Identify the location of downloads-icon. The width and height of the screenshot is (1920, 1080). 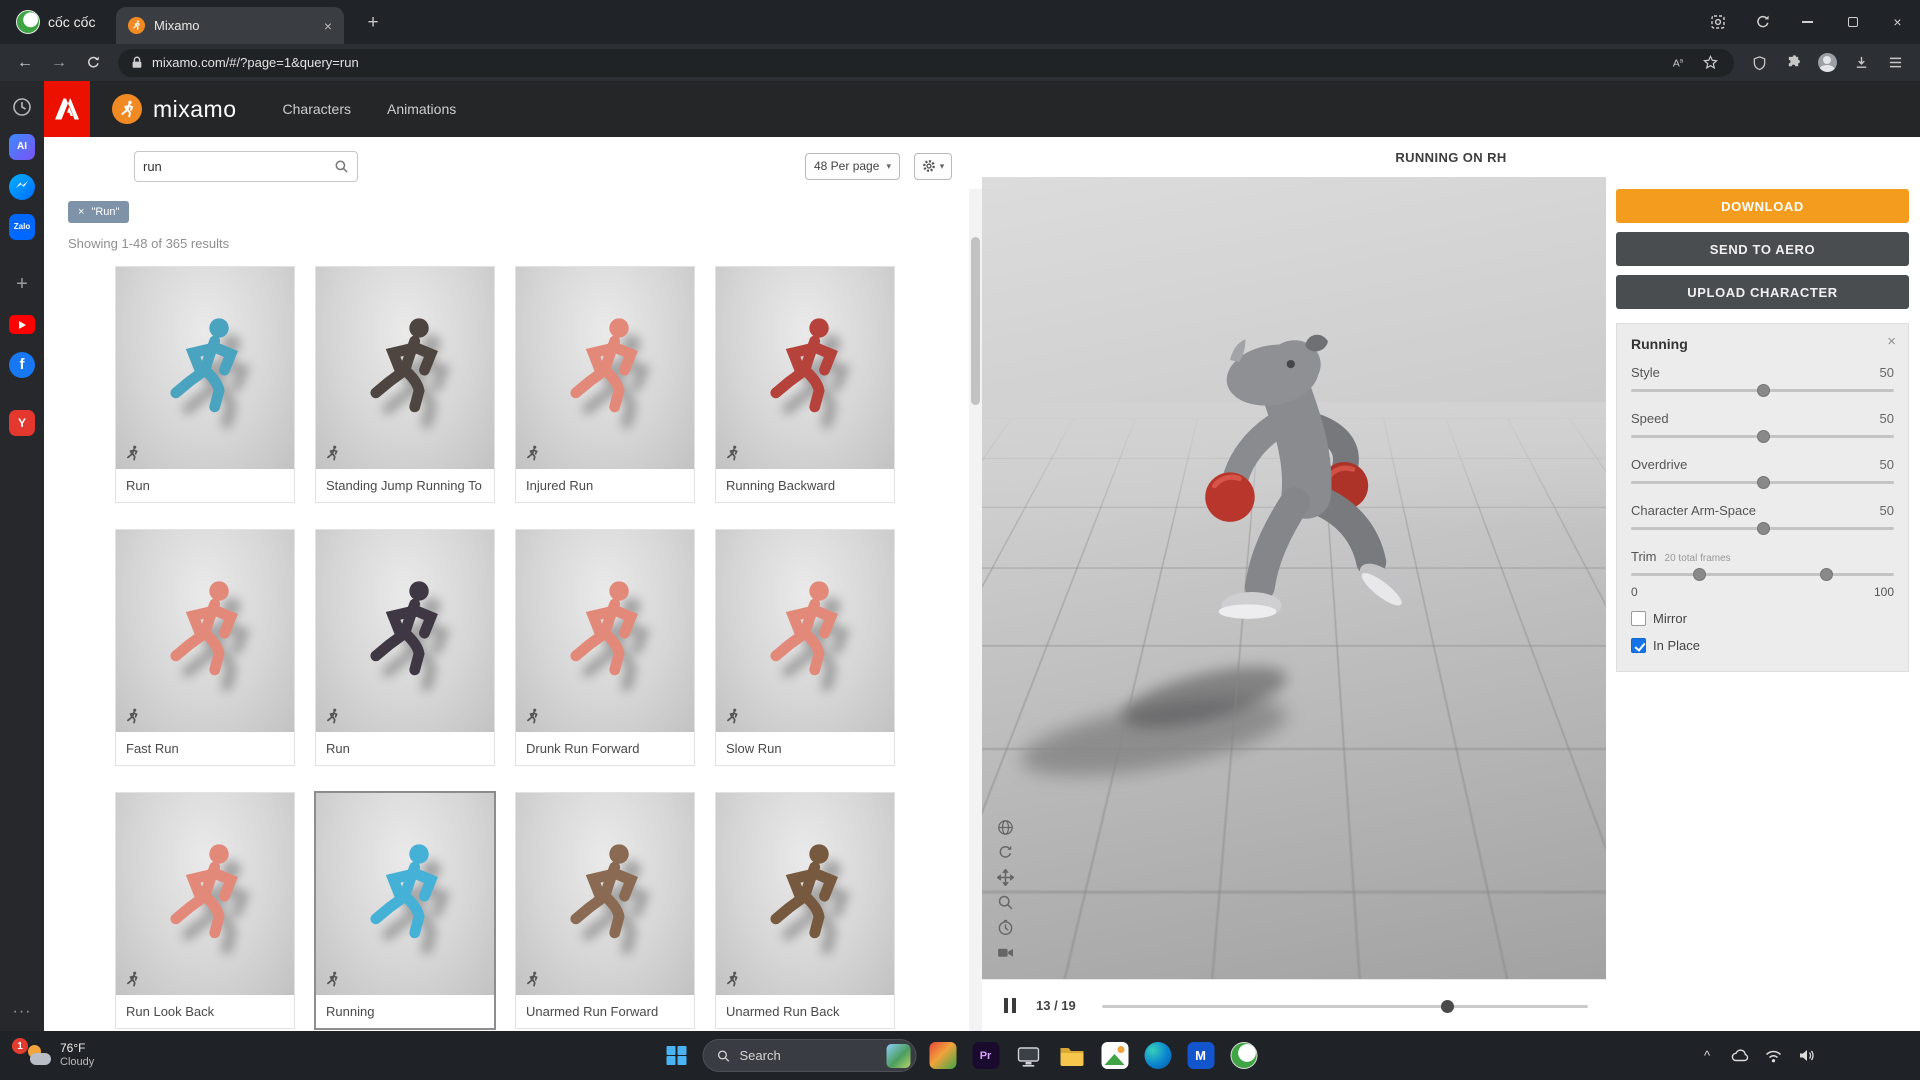
(1861, 63).